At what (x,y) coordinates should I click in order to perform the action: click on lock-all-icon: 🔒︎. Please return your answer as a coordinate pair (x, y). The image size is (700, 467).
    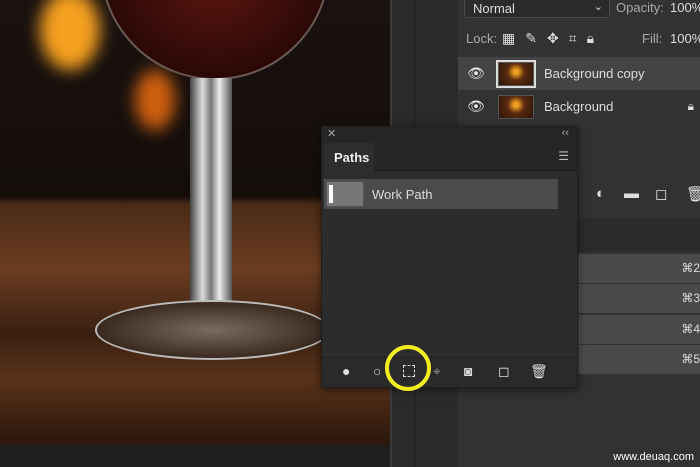
    Looking at the image, I should click on (590, 38).